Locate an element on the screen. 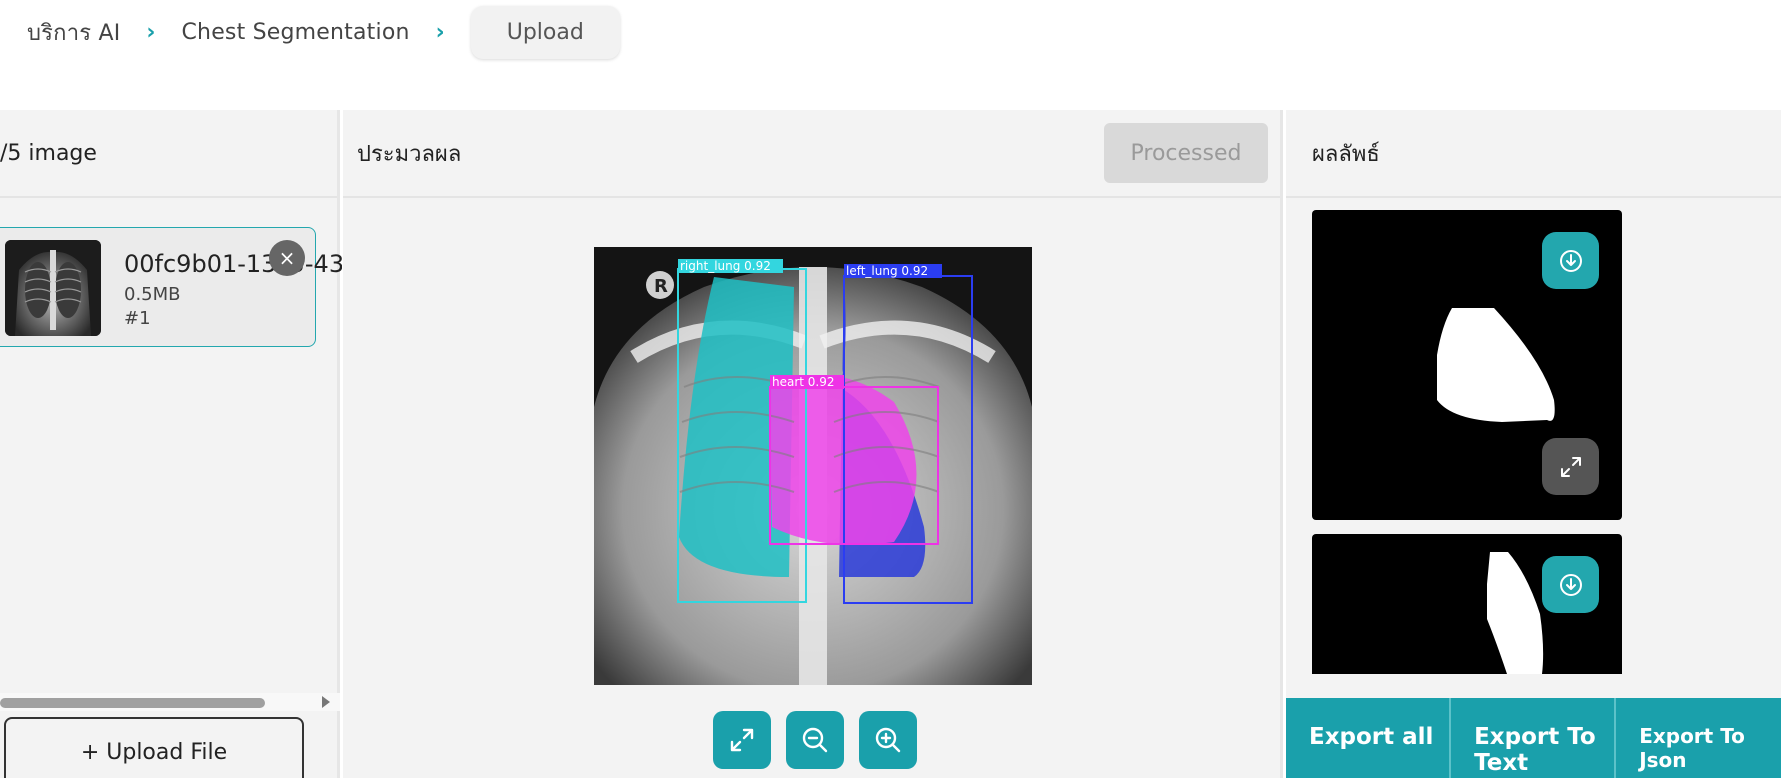 This screenshot has width=1781, height=778. processing-header: ประมวลผล Processed is located at coordinates (811, 154).